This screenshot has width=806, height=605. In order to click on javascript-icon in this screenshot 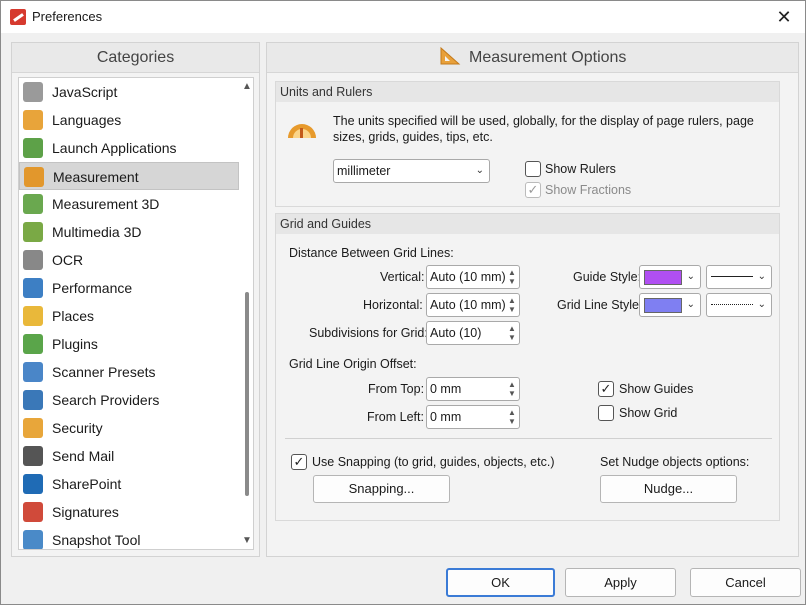, I will do `click(33, 92)`.